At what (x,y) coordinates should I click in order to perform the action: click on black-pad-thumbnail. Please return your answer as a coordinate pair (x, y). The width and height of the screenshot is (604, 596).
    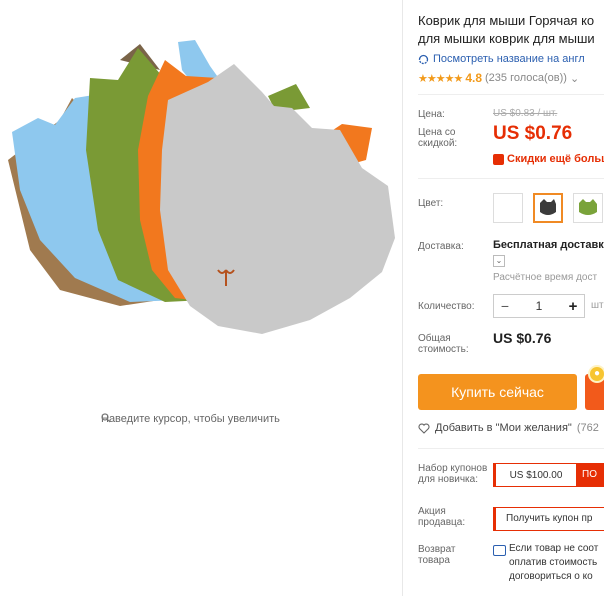
    Looking at the image, I should click on (548, 207).